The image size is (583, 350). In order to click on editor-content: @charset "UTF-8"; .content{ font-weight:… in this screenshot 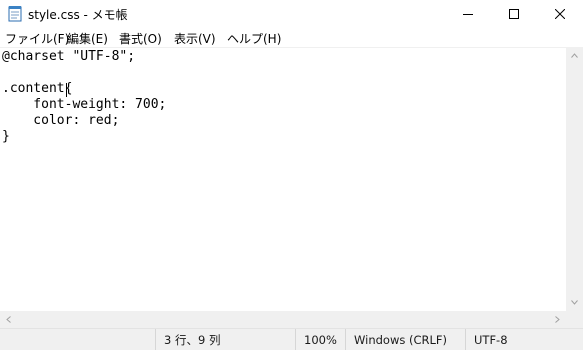, I will do `click(84, 97)`.